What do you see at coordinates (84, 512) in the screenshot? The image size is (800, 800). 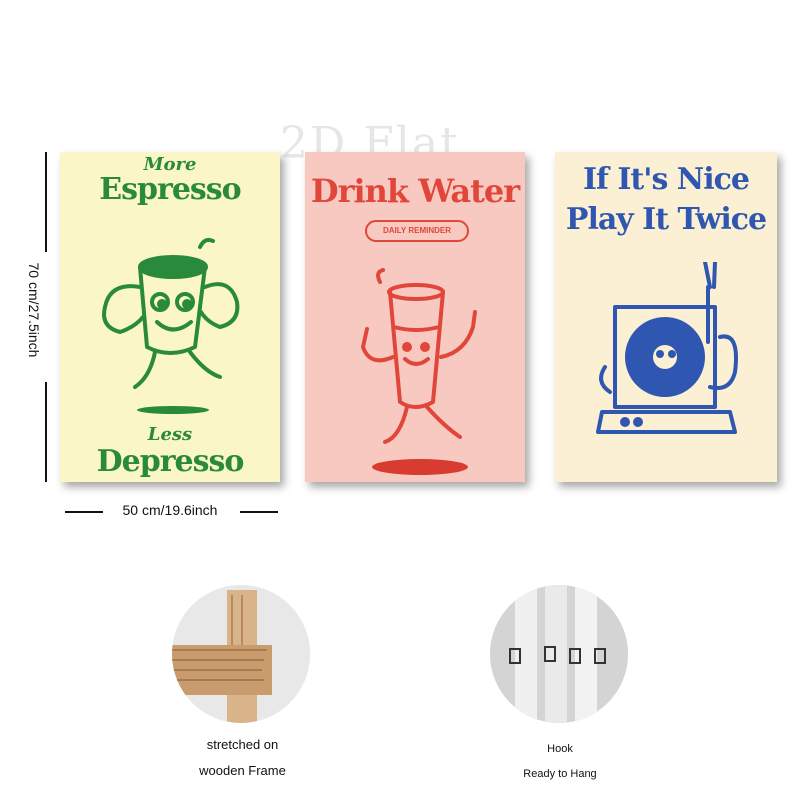 I see `width-line-left` at bounding box center [84, 512].